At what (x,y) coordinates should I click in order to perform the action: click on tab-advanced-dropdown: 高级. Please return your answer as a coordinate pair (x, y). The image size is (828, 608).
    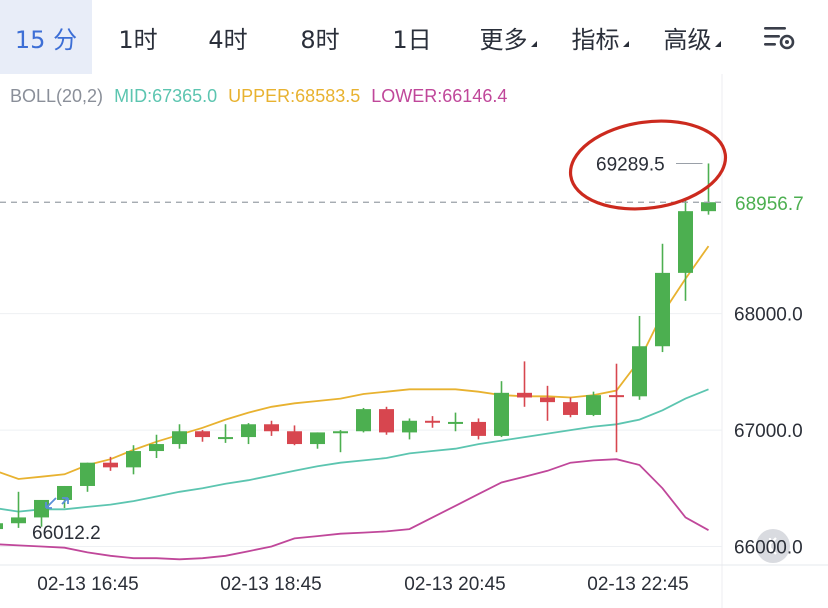
    Looking at the image, I should click on (692, 37).